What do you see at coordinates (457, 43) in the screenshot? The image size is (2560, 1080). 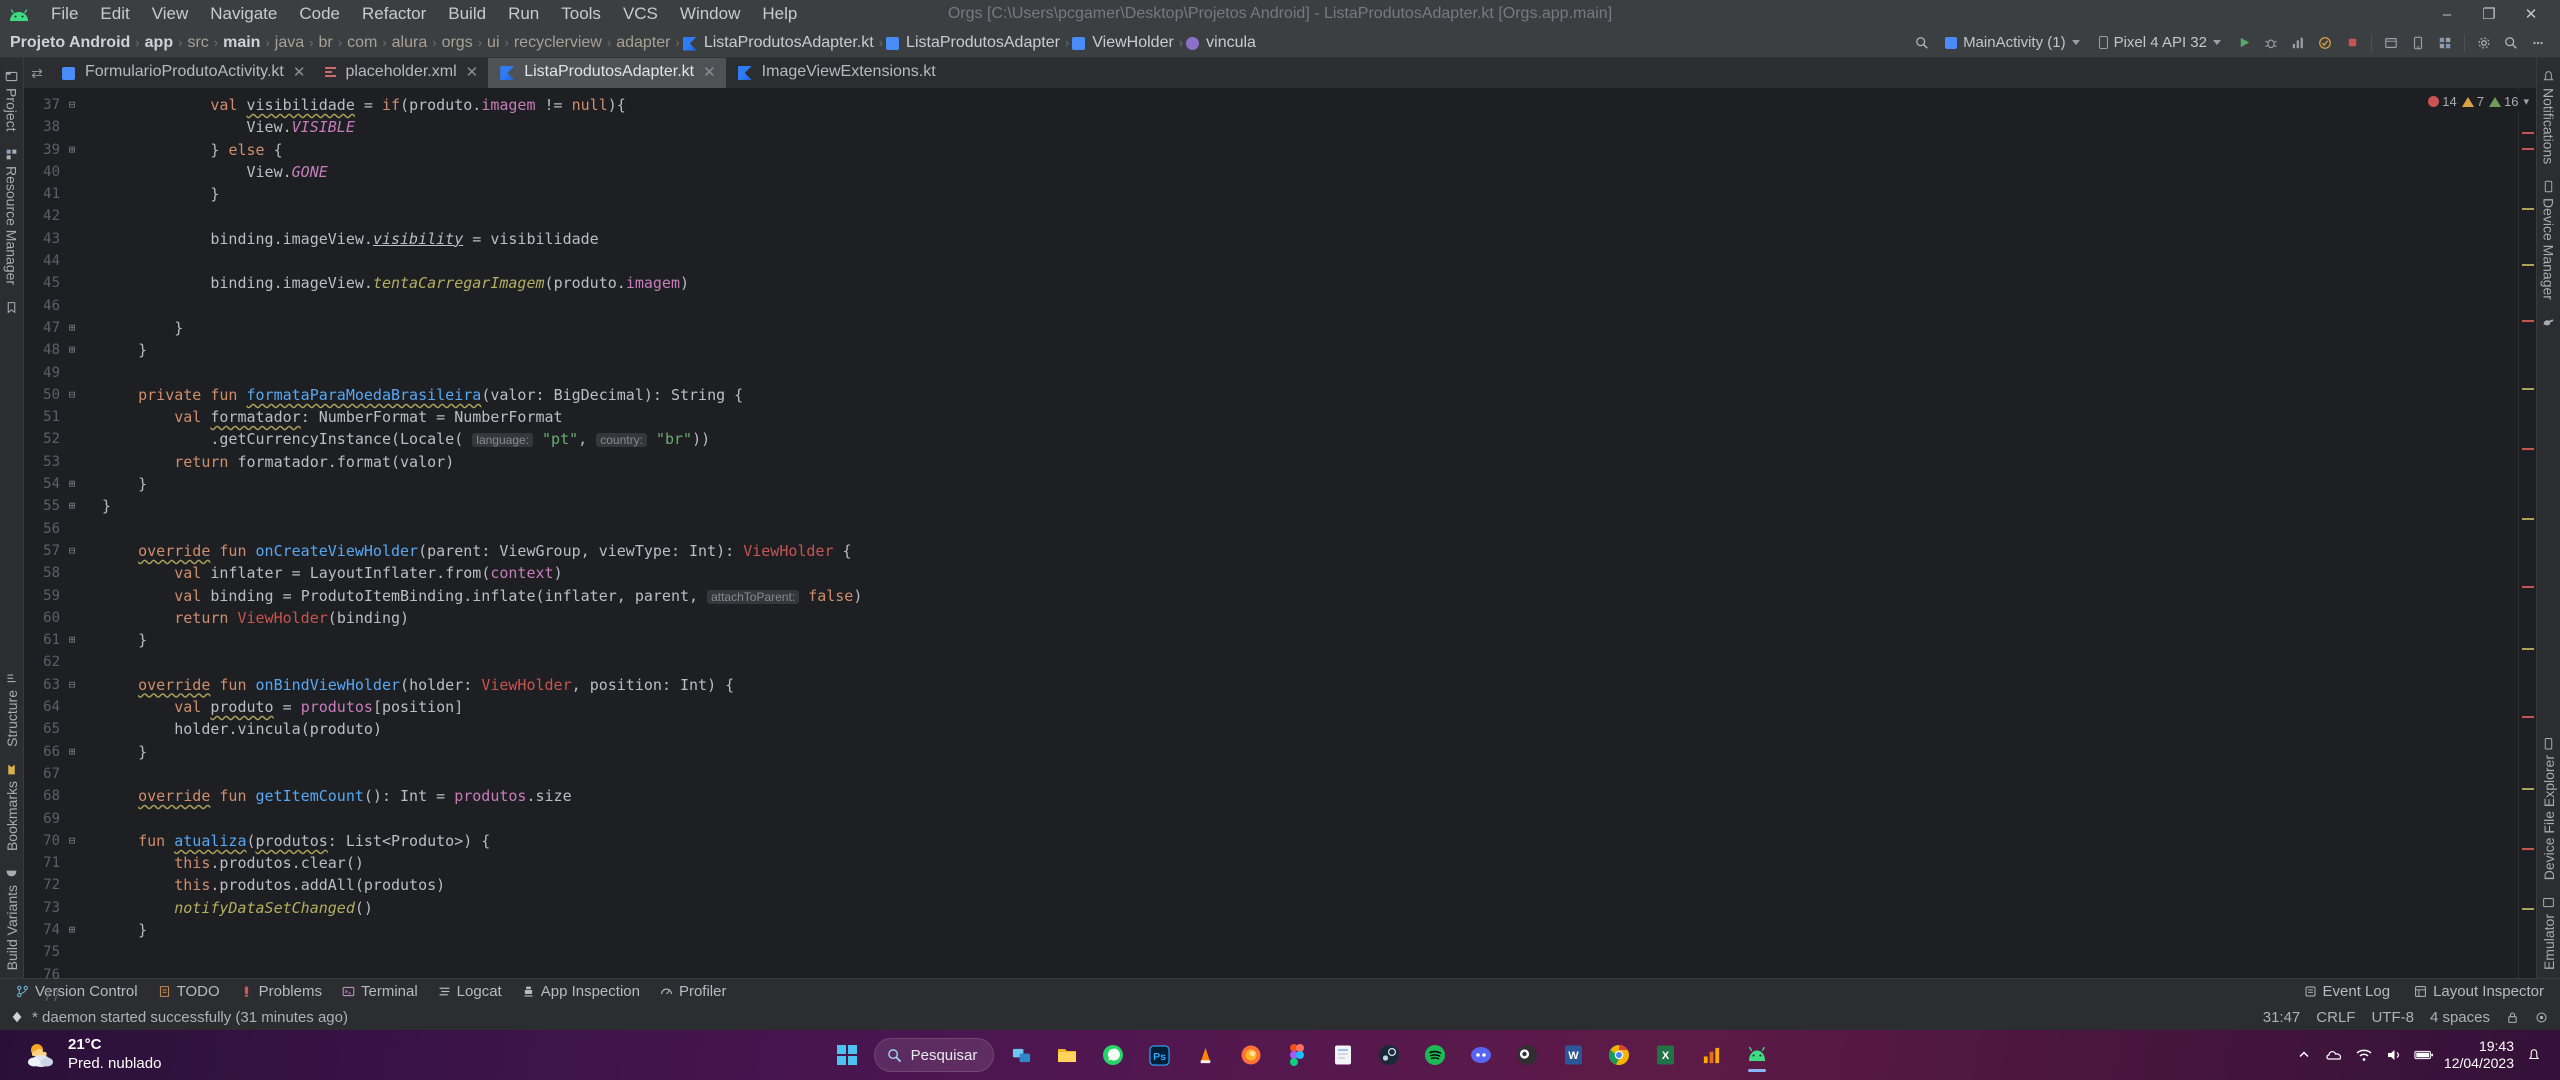 I see `breadcrumb-item: orgs` at bounding box center [457, 43].